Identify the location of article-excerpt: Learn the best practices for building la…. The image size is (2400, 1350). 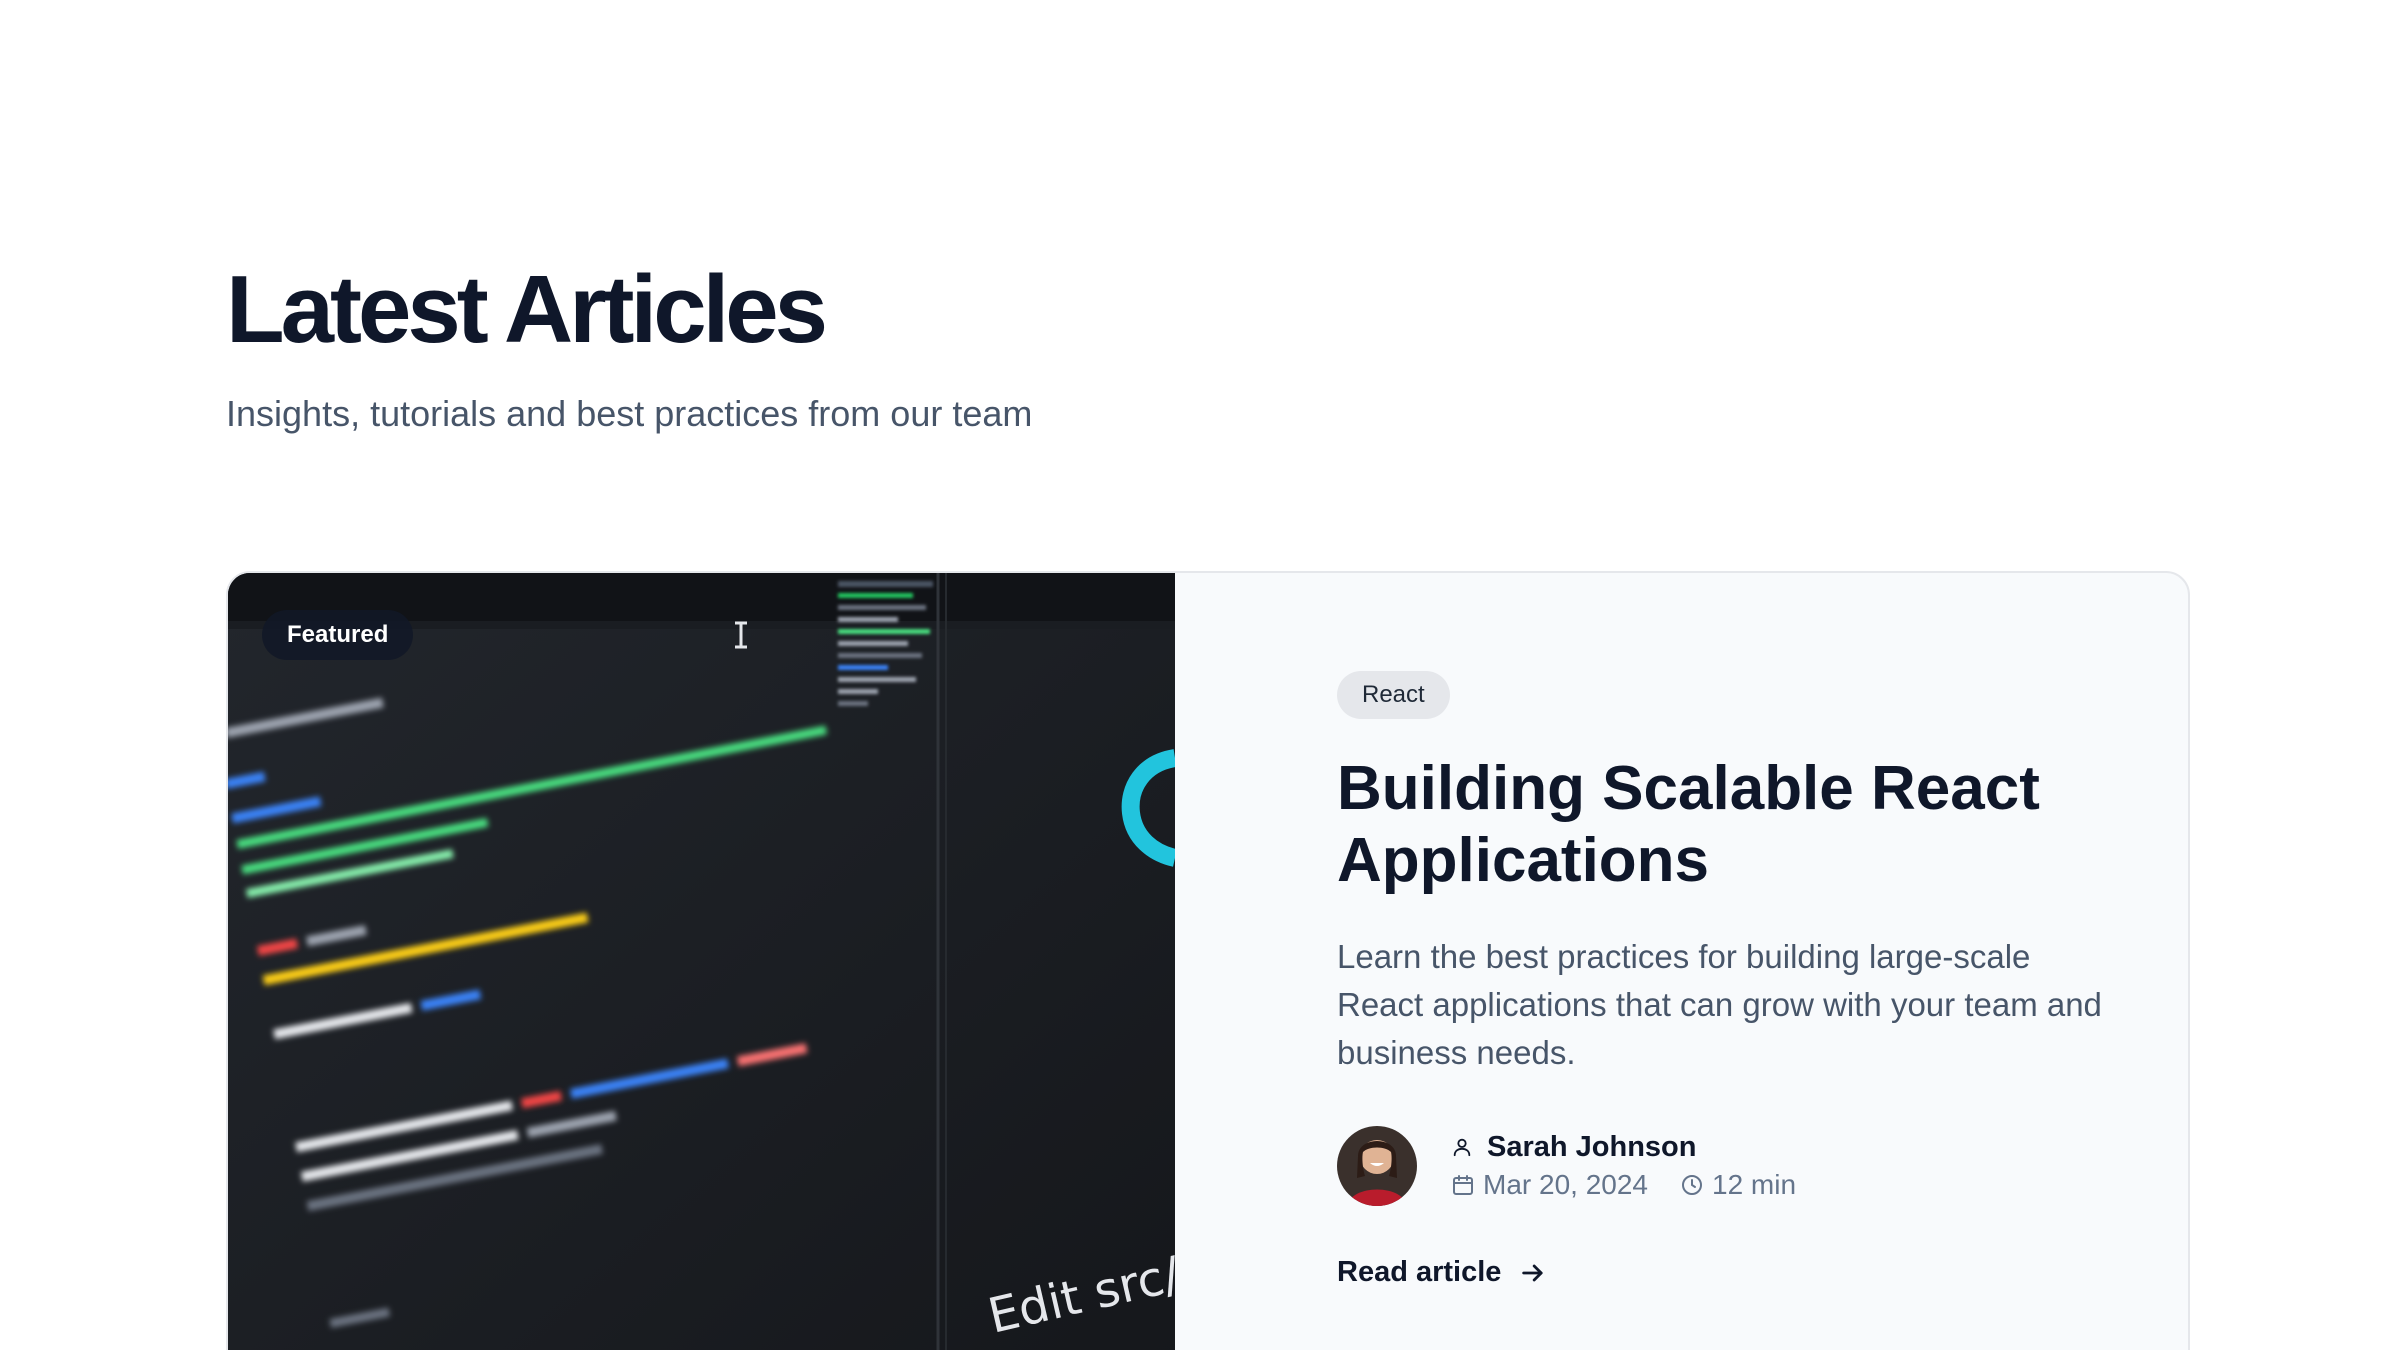
(1719, 1004).